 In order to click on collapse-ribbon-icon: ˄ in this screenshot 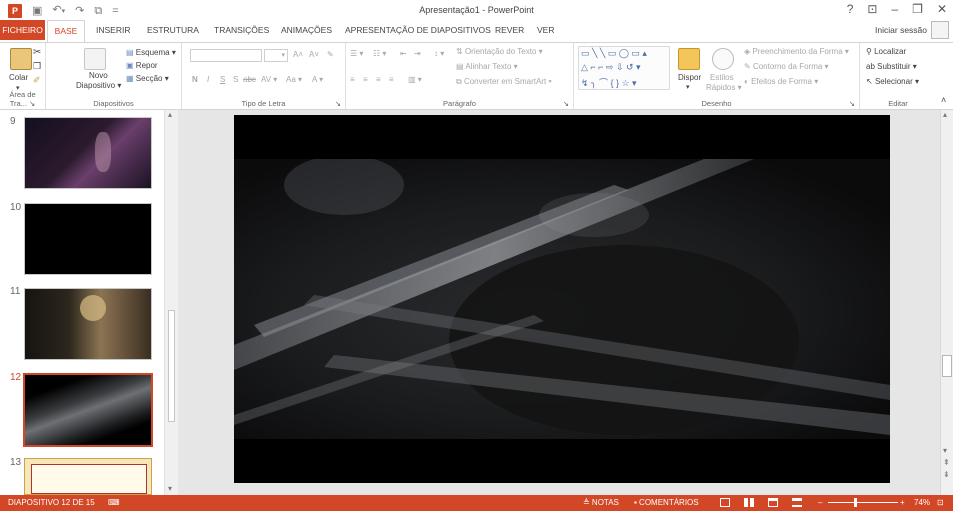, I will do `click(943, 100)`.